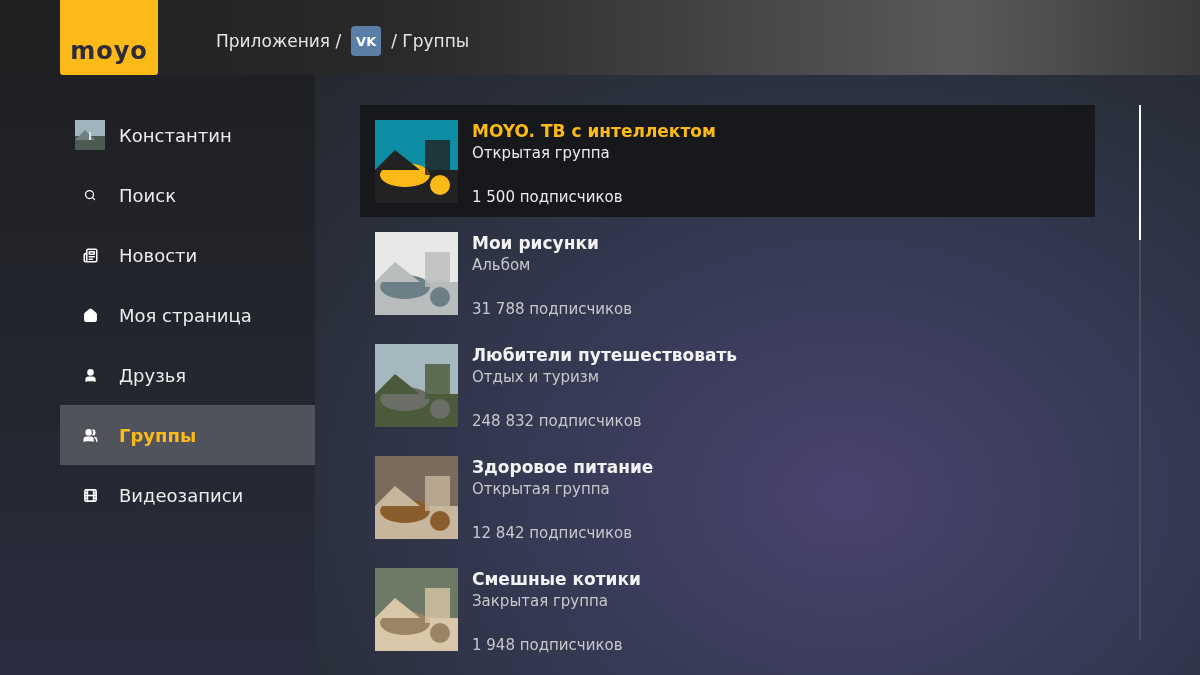  What do you see at coordinates (727, 273) in the screenshot?
I see `group-item: Мои рисунки Альбом 31 788 подписчиков` at bounding box center [727, 273].